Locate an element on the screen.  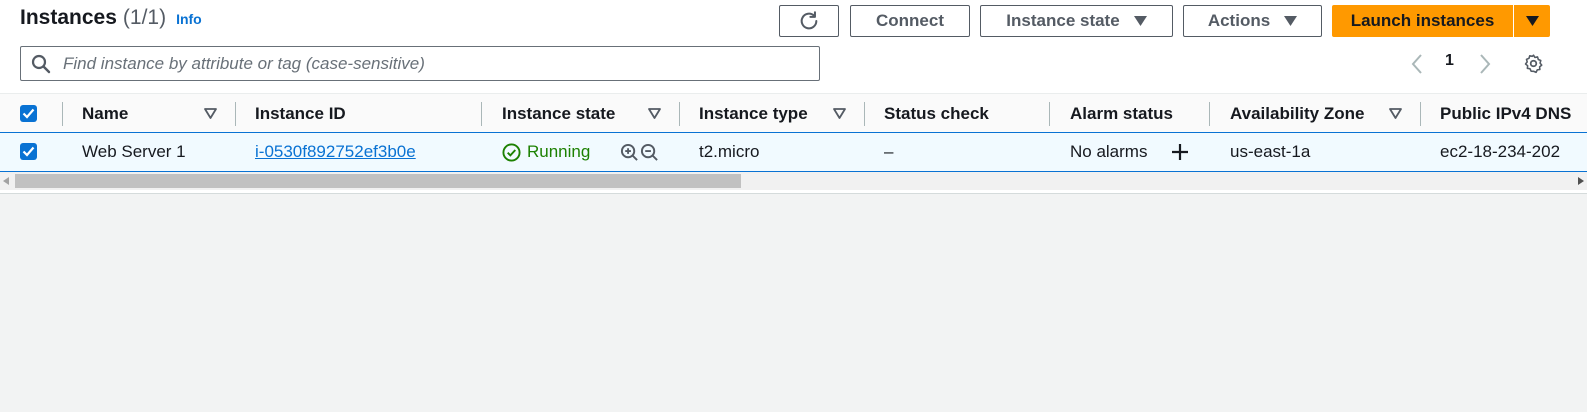
horizontal-scrollbar is located at coordinates (793, 181).